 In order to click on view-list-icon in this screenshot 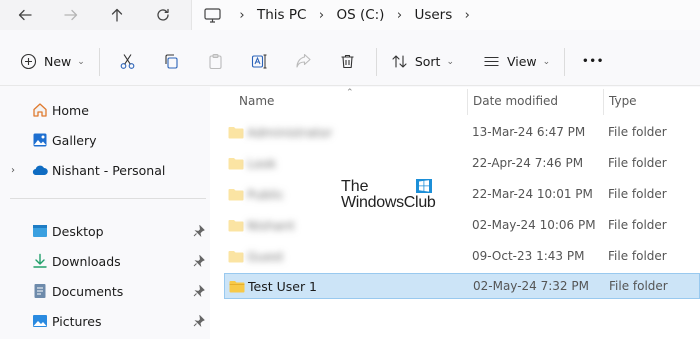, I will do `click(491, 61)`.